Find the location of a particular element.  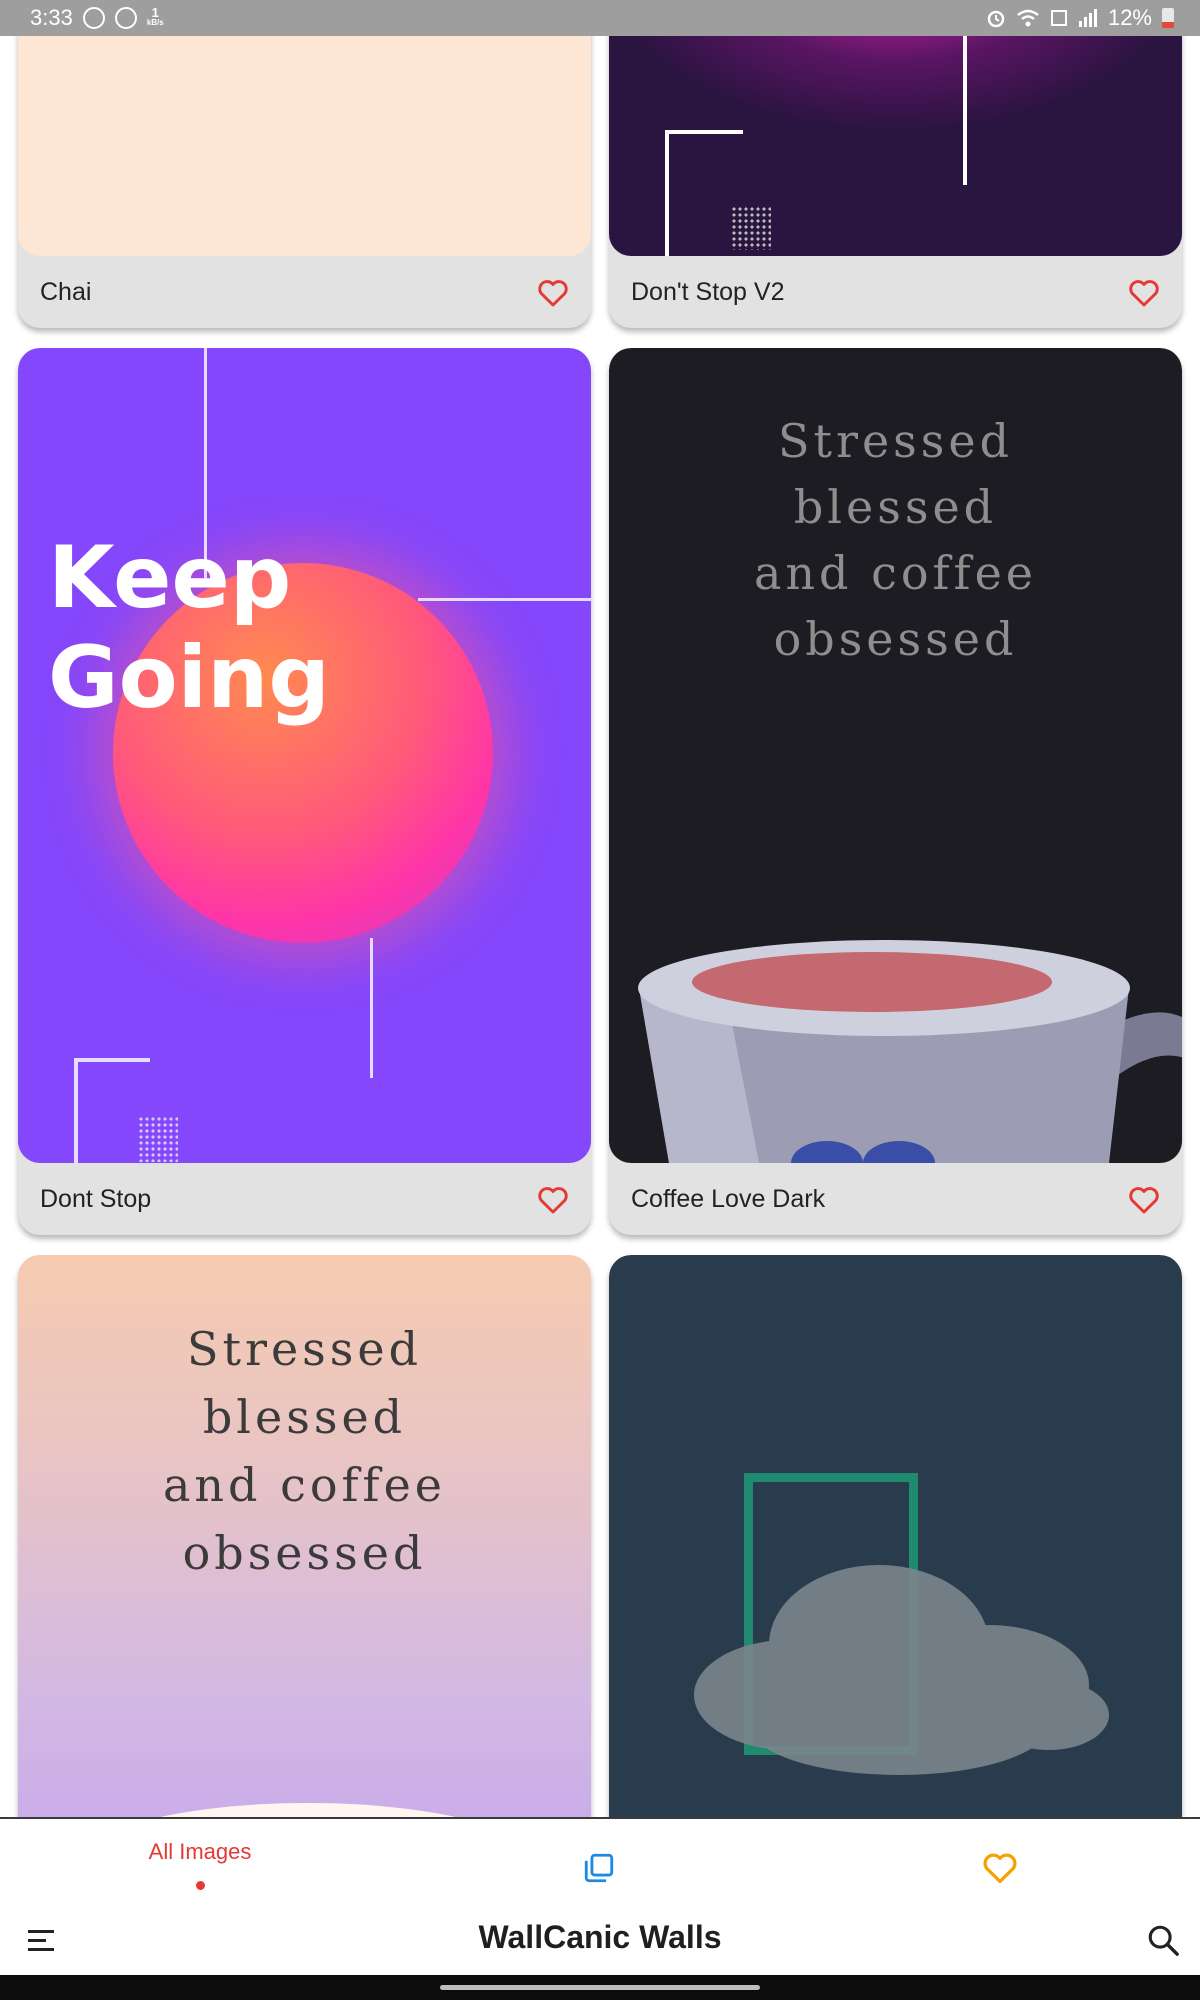

battery-icon is located at coordinates (1168, 18).